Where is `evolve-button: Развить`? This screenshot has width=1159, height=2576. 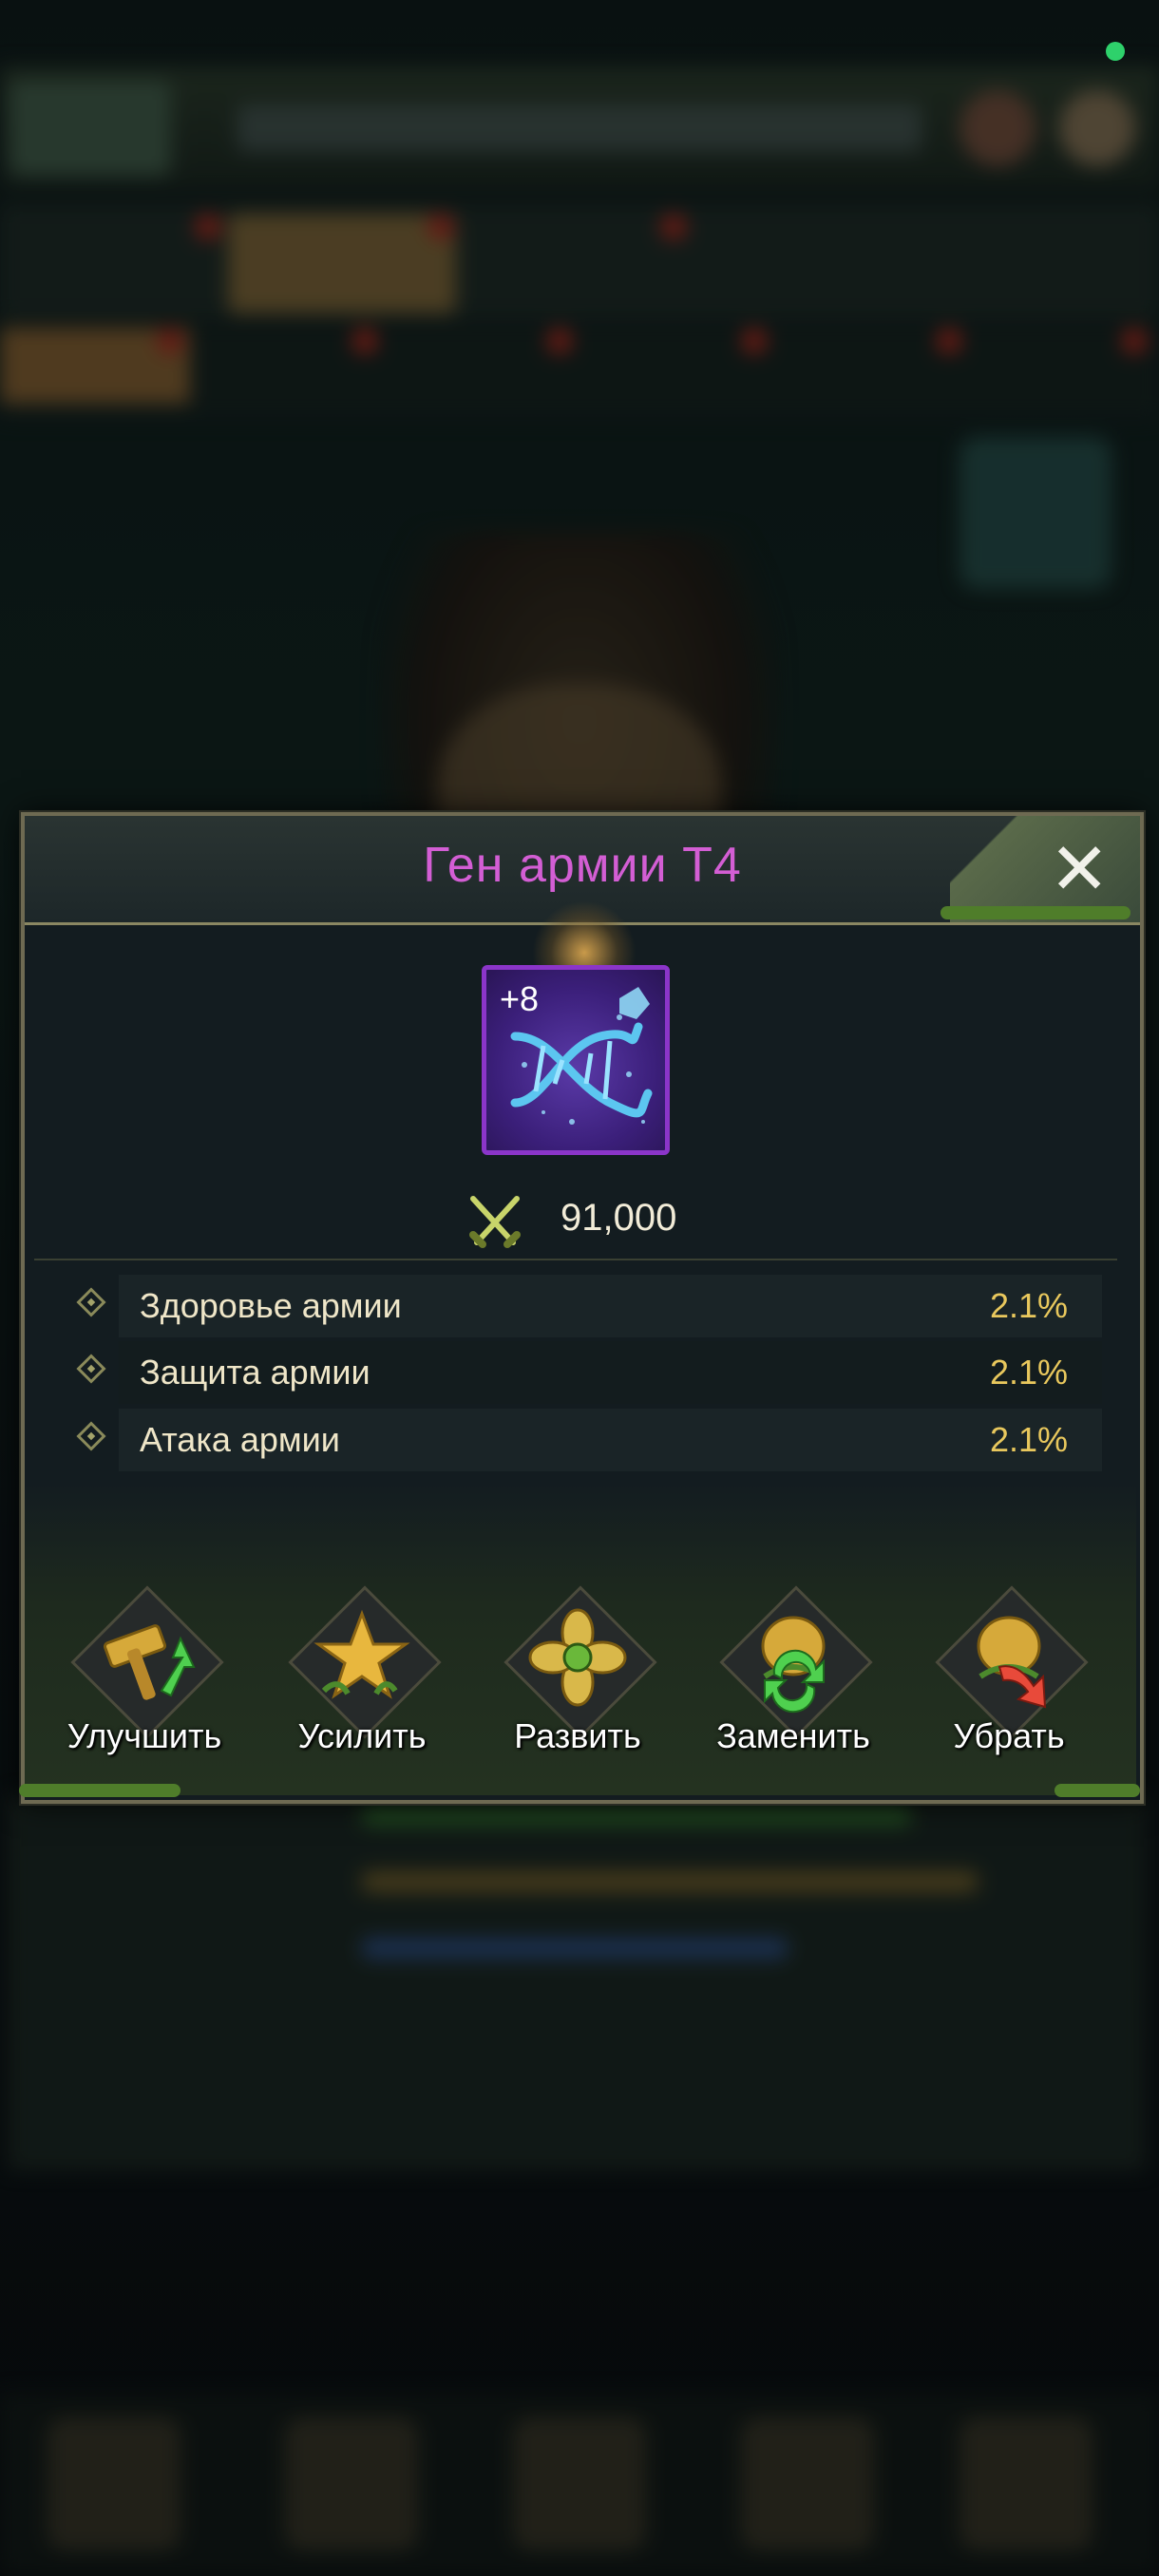
evolve-button: Развить is located at coordinates (578, 1673).